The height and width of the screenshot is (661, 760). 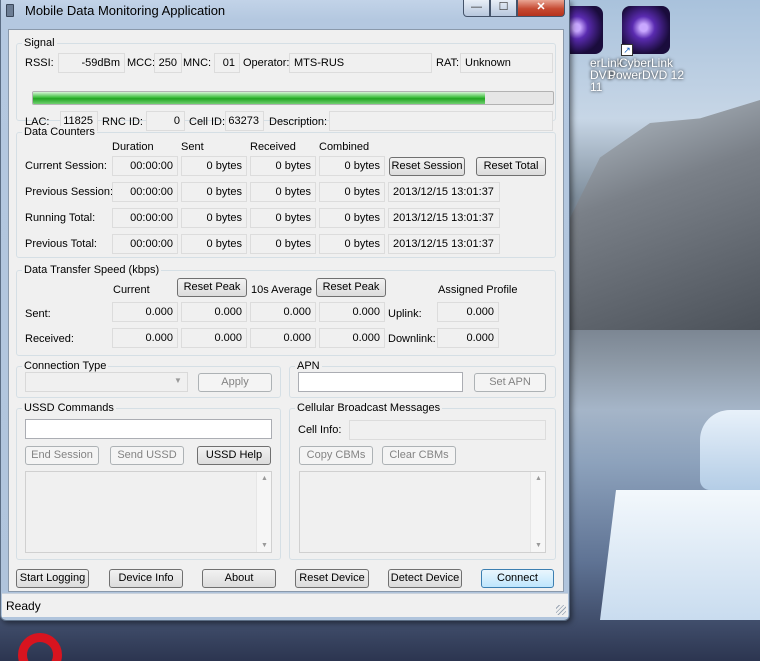 What do you see at coordinates (145, 244) in the screenshot?
I see `previous-total-duration: 00:00:00` at bounding box center [145, 244].